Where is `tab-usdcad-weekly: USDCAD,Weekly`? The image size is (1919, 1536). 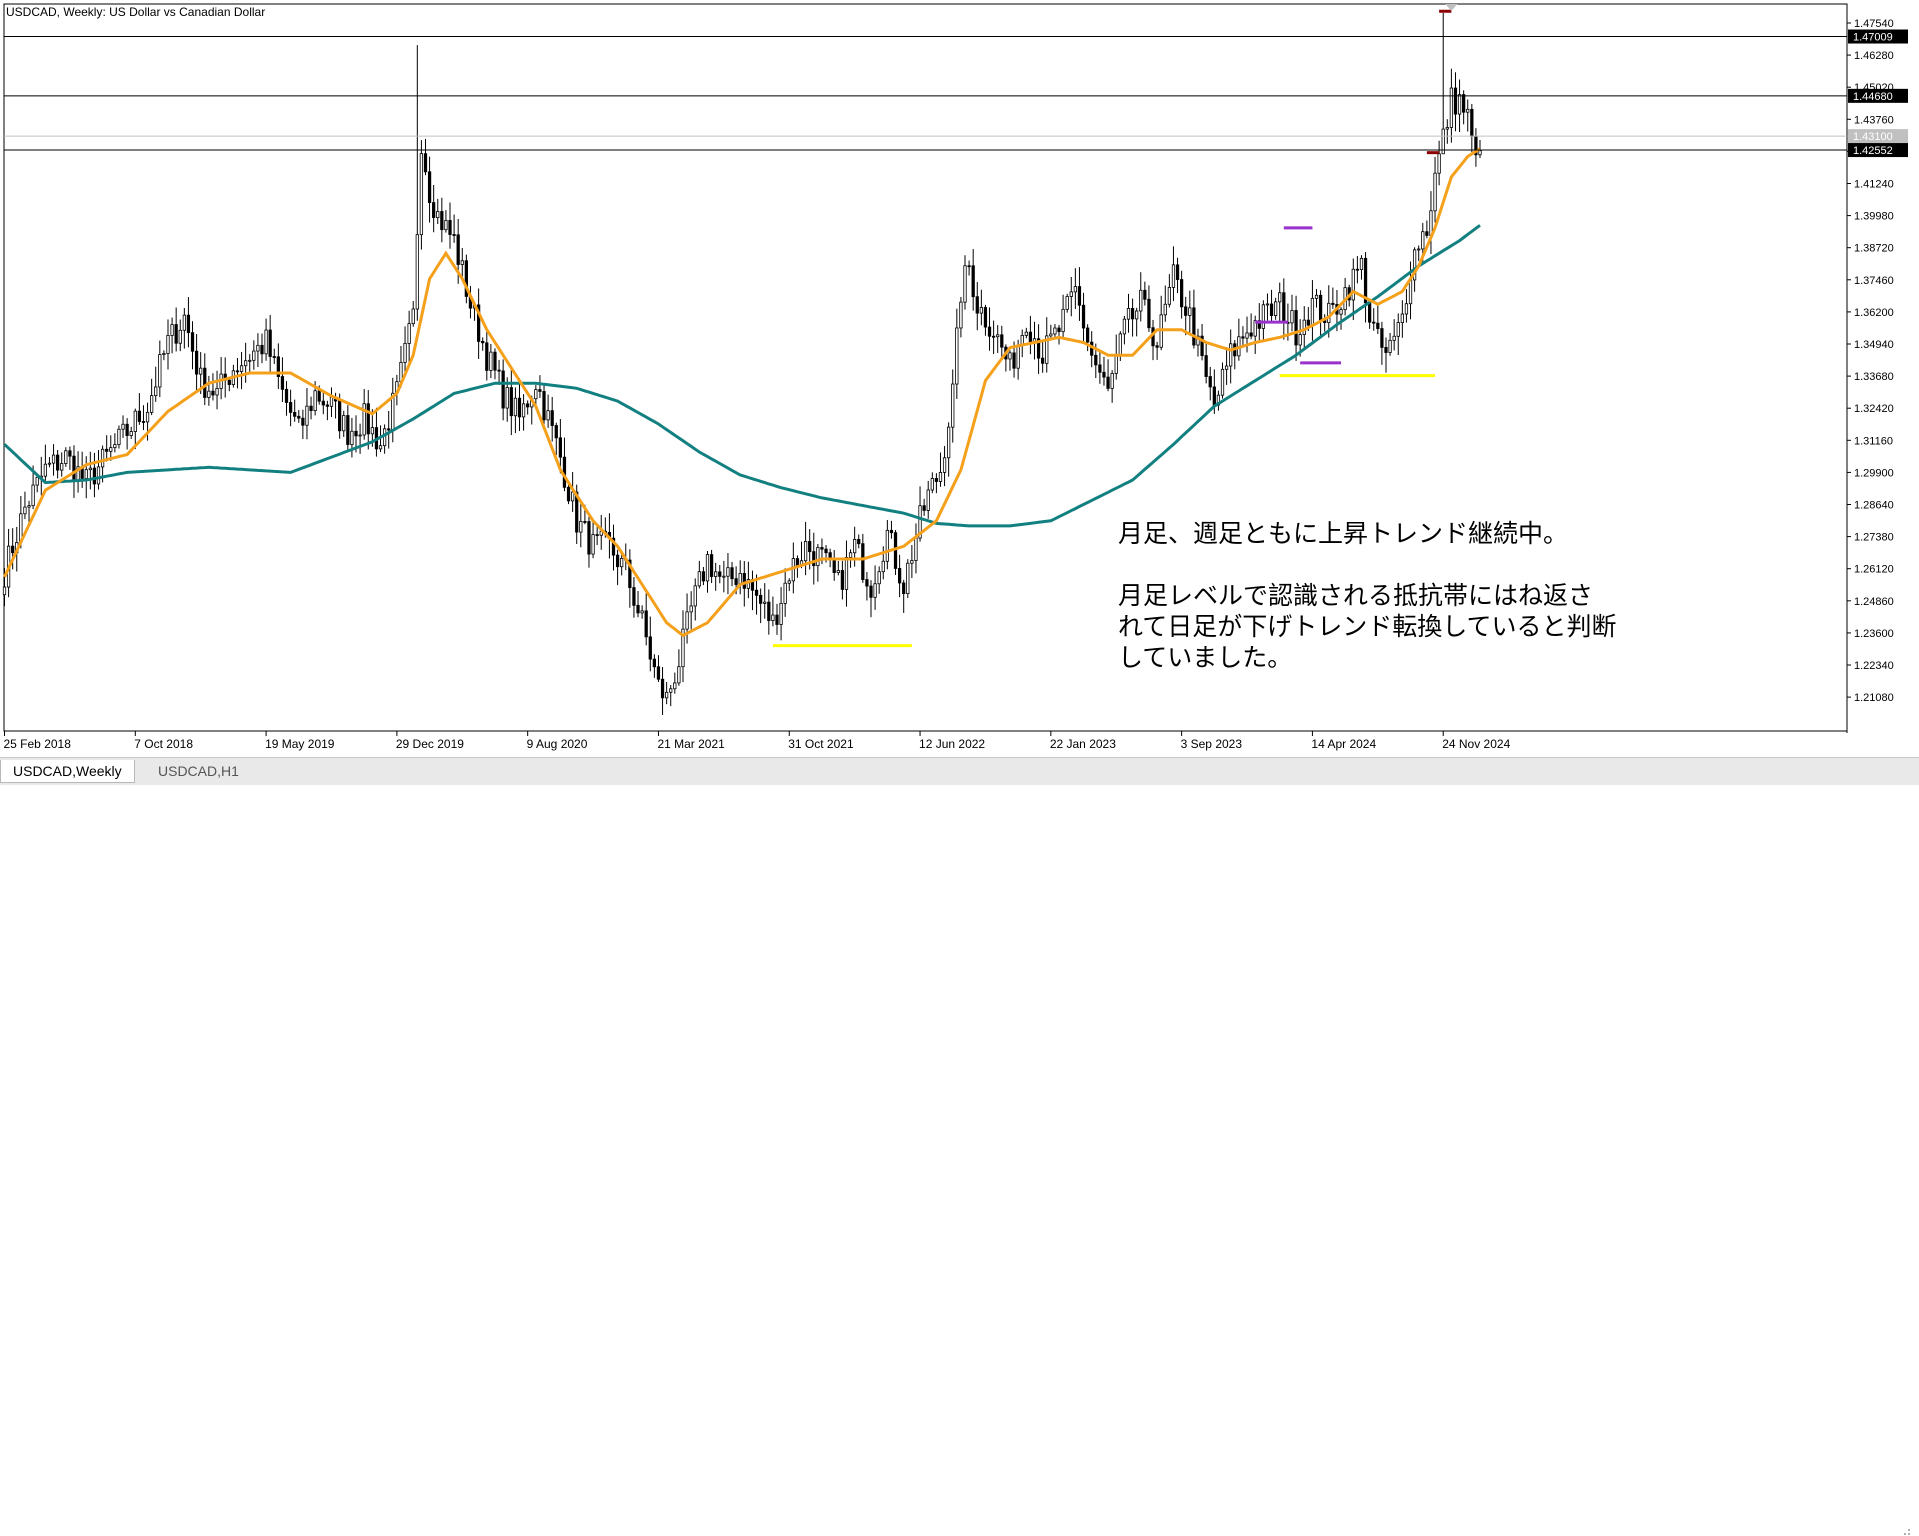
tab-usdcad-weekly: USDCAD,Weekly is located at coordinates (67, 771).